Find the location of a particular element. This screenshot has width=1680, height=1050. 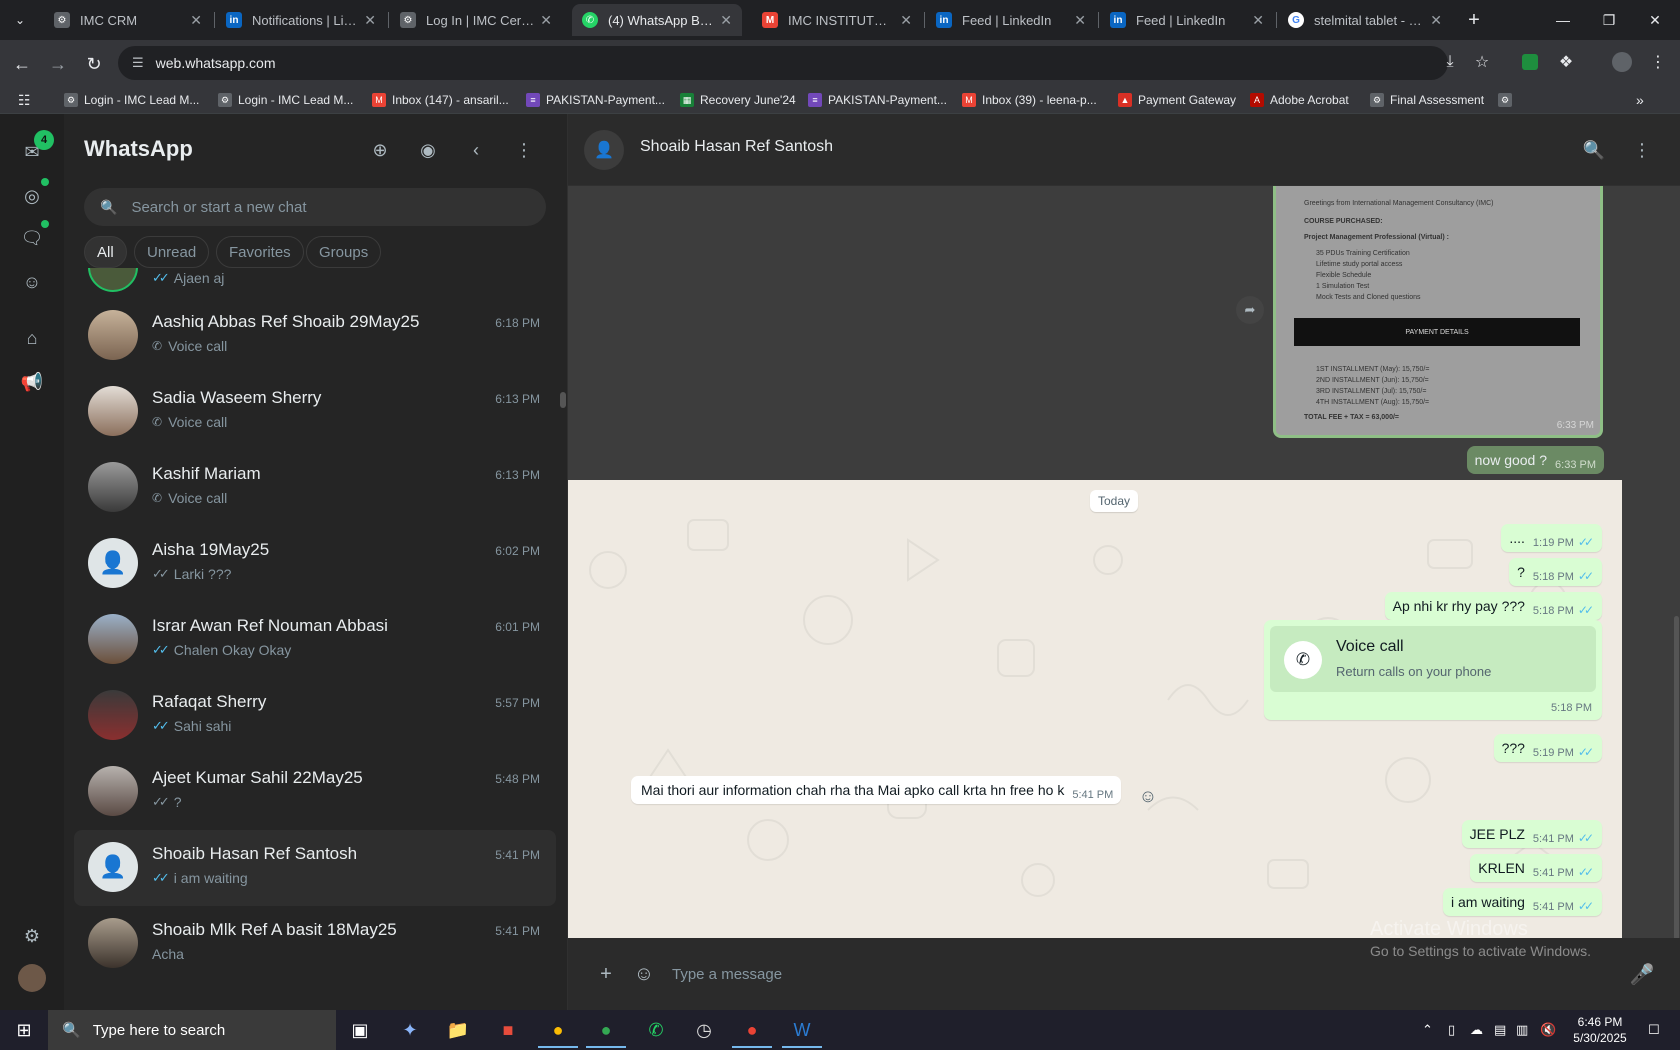

chat-row: 👤 Aisha 19May25 6:02 PM ✓✓ Larki ??? is located at coordinates (315, 564).